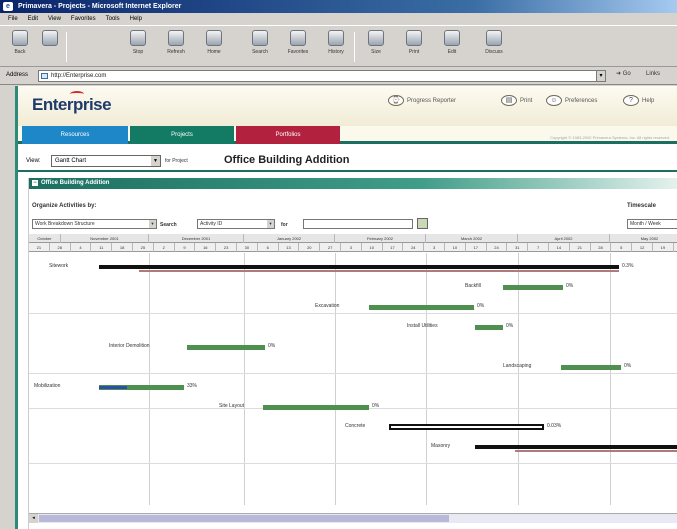  What do you see at coordinates (54, 19) in the screenshot?
I see `menu-view: View` at bounding box center [54, 19].